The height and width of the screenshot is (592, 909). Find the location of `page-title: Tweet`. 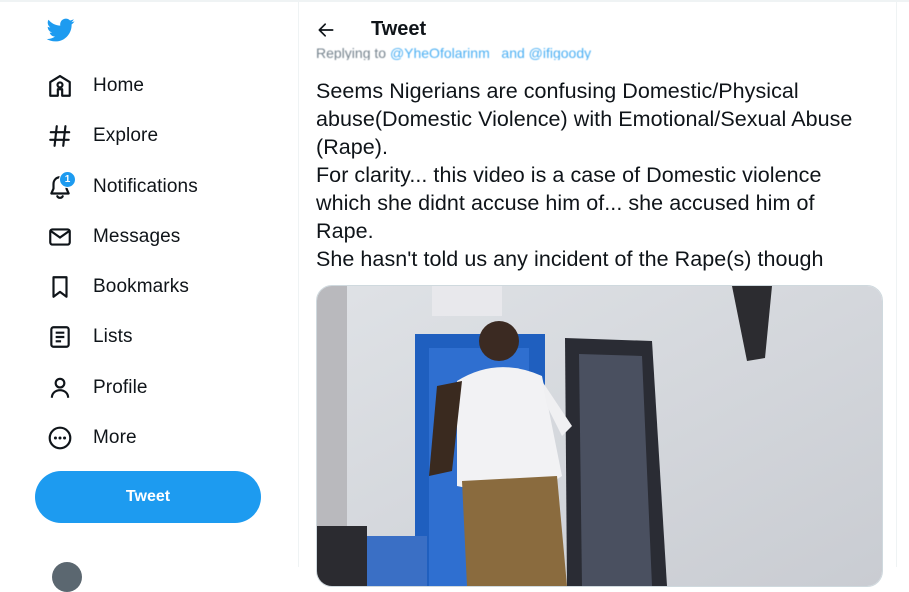

page-title: Tweet is located at coordinates (399, 29).